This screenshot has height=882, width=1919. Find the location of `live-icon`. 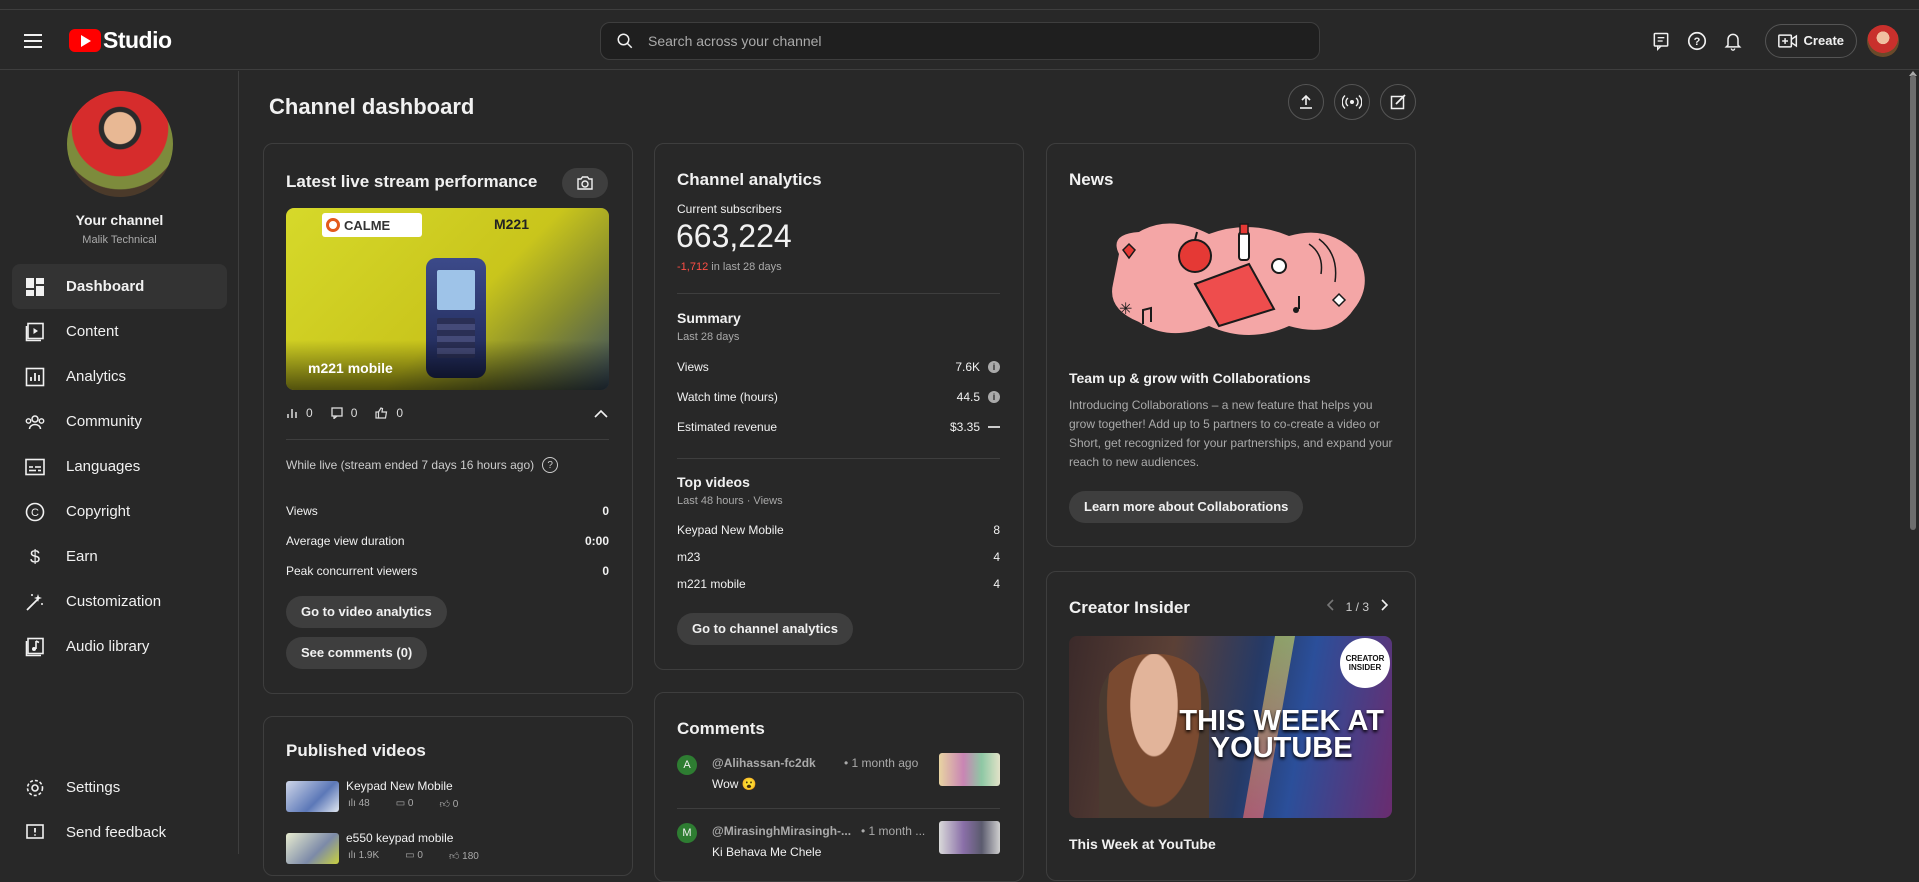

live-icon is located at coordinates (1352, 102).